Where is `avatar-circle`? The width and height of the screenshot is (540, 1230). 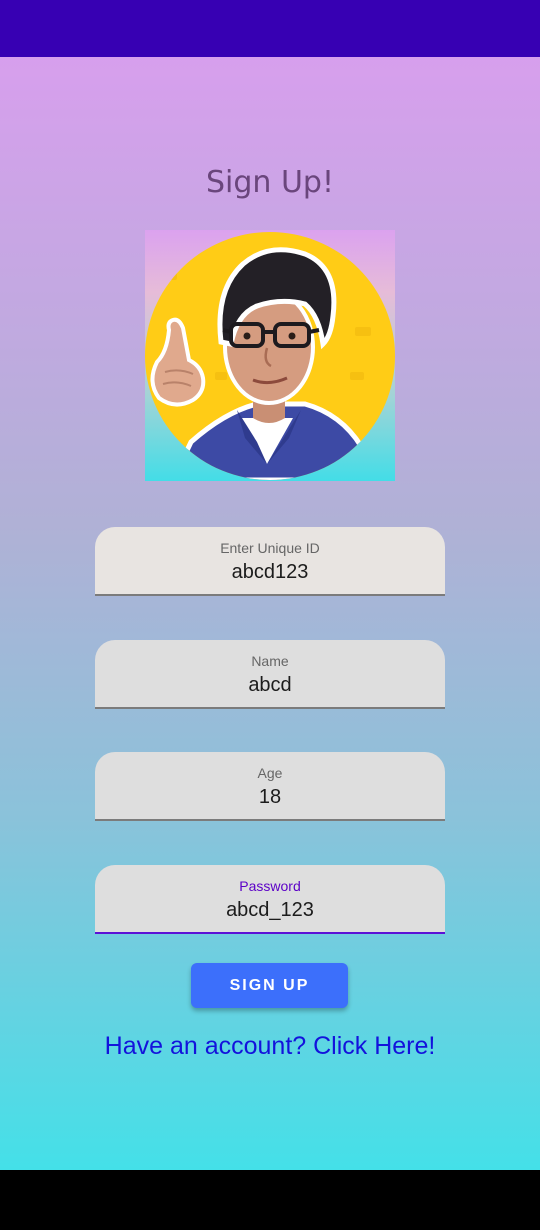
avatar-circle is located at coordinates (270, 356).